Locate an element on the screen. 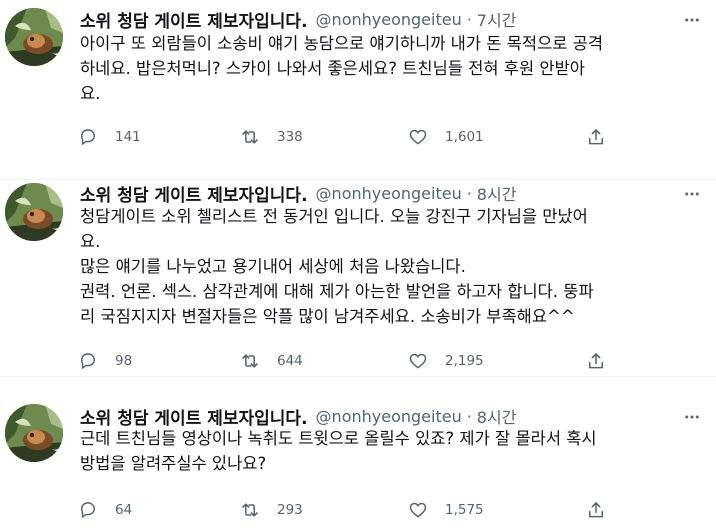 This screenshot has width=716, height=530. tweet-header: 소위 청담 게이트 제보자입니다. @nonhyeongeiteu · 7시간 is located at coordinates (298, 19).